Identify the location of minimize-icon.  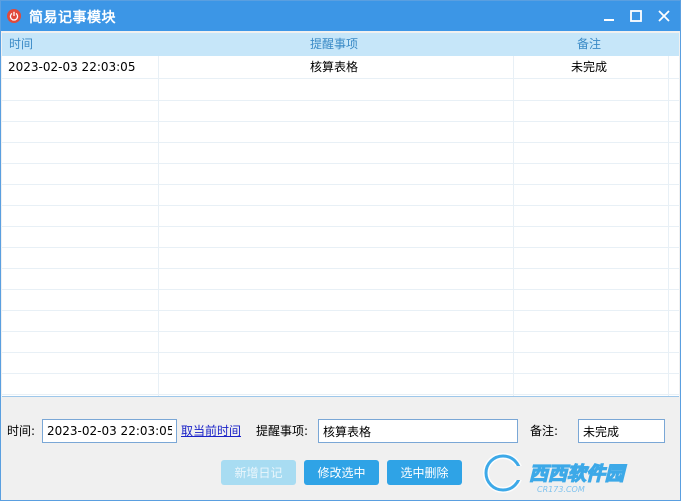
(609, 20).